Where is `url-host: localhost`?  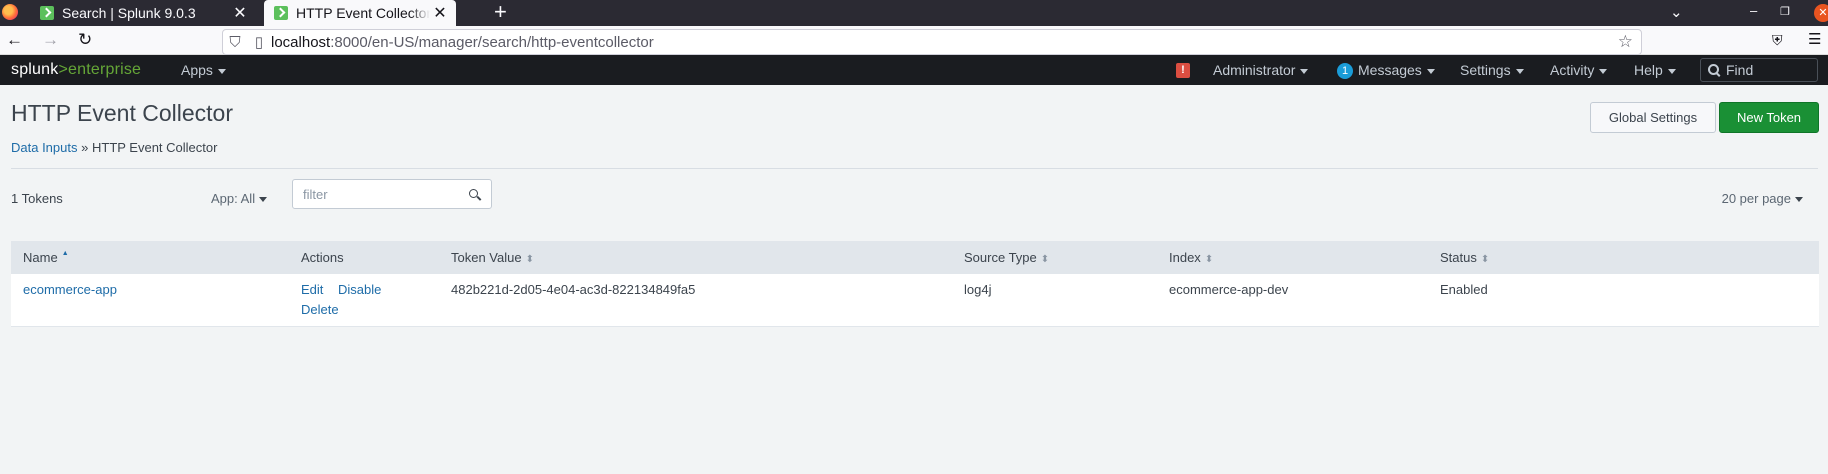 url-host: localhost is located at coordinates (301, 42).